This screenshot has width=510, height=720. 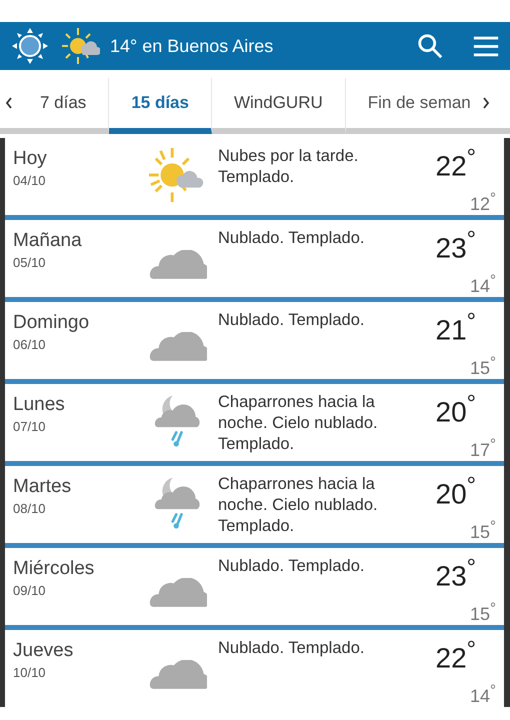 What do you see at coordinates (30, 46) in the screenshot?
I see `sun-icon` at bounding box center [30, 46].